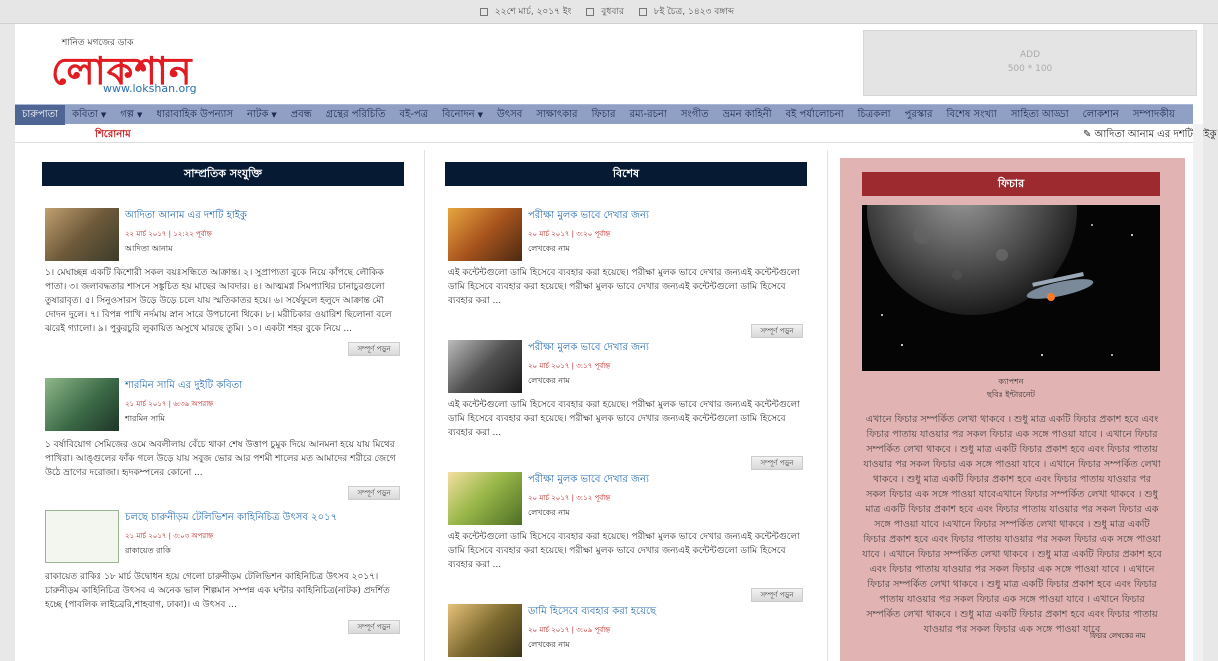 This screenshot has height=661, width=1218. Describe the element at coordinates (569, 498) in the screenshot. I see `article-date: ২০ মার্চ ২০১৭ | ৩:১২ পূর্বাহ্ন` at that location.